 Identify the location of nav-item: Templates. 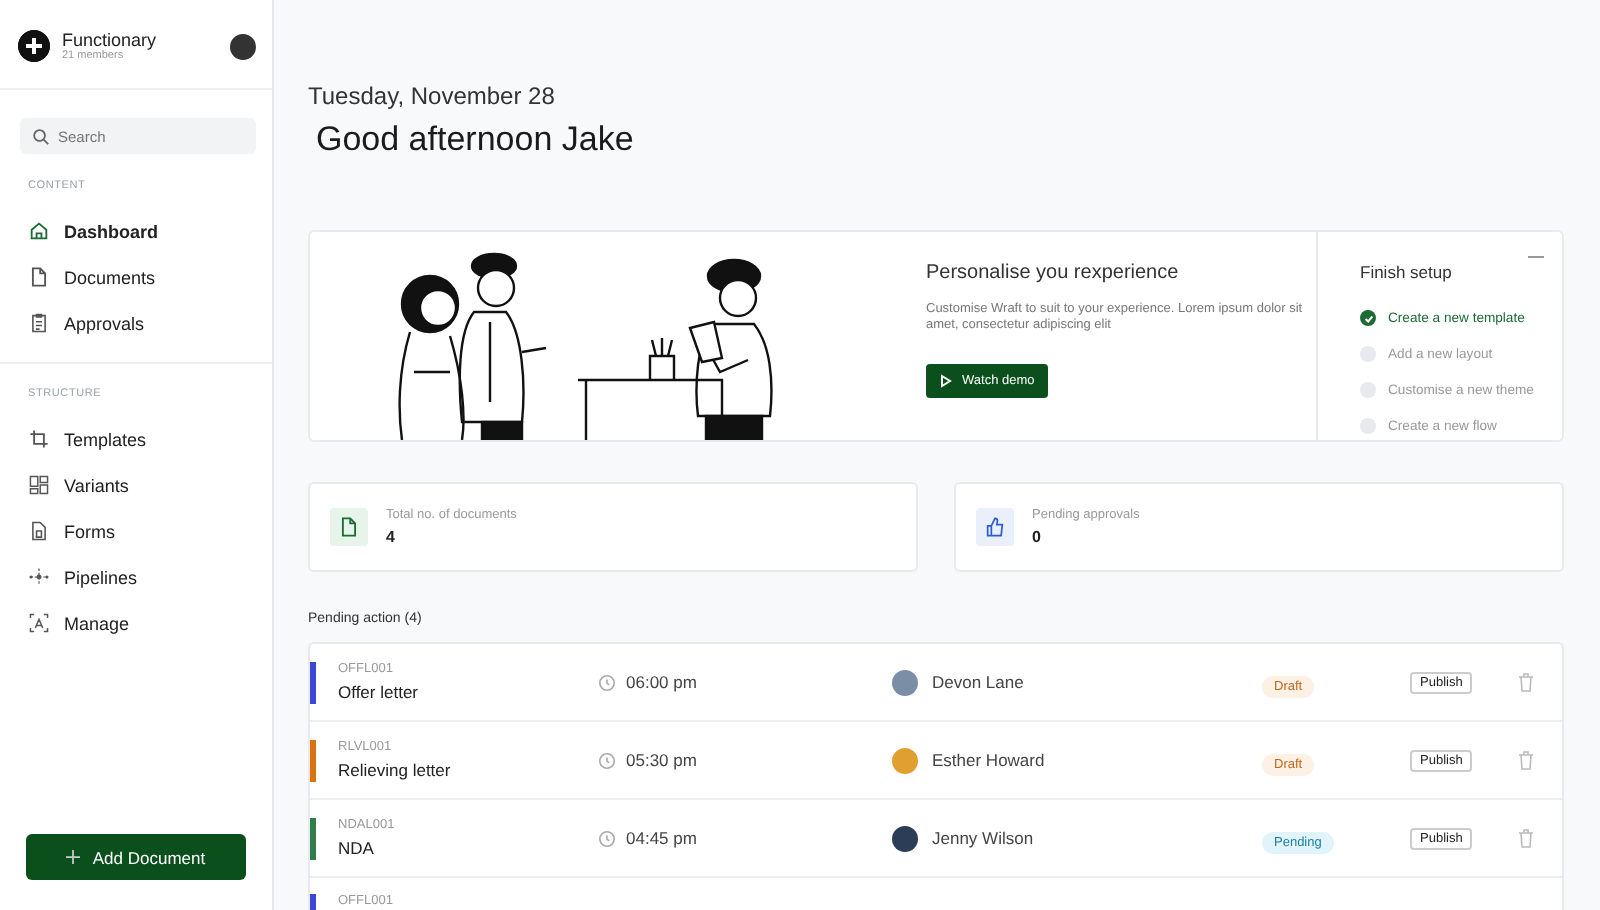
(136, 439).